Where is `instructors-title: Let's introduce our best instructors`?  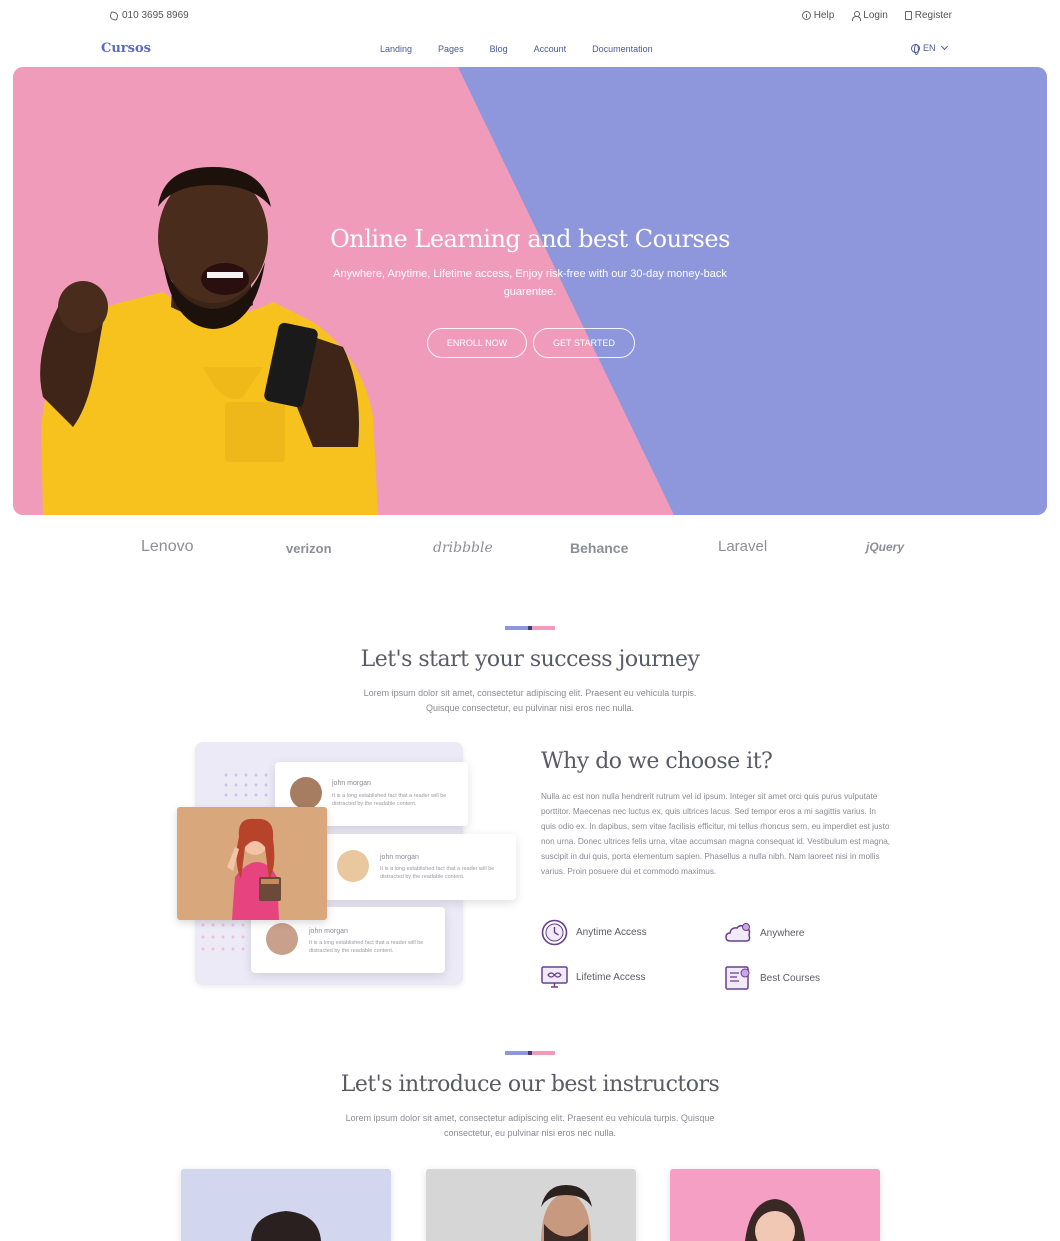
instructors-title: Let's introduce our best instructors is located at coordinates (530, 1084).